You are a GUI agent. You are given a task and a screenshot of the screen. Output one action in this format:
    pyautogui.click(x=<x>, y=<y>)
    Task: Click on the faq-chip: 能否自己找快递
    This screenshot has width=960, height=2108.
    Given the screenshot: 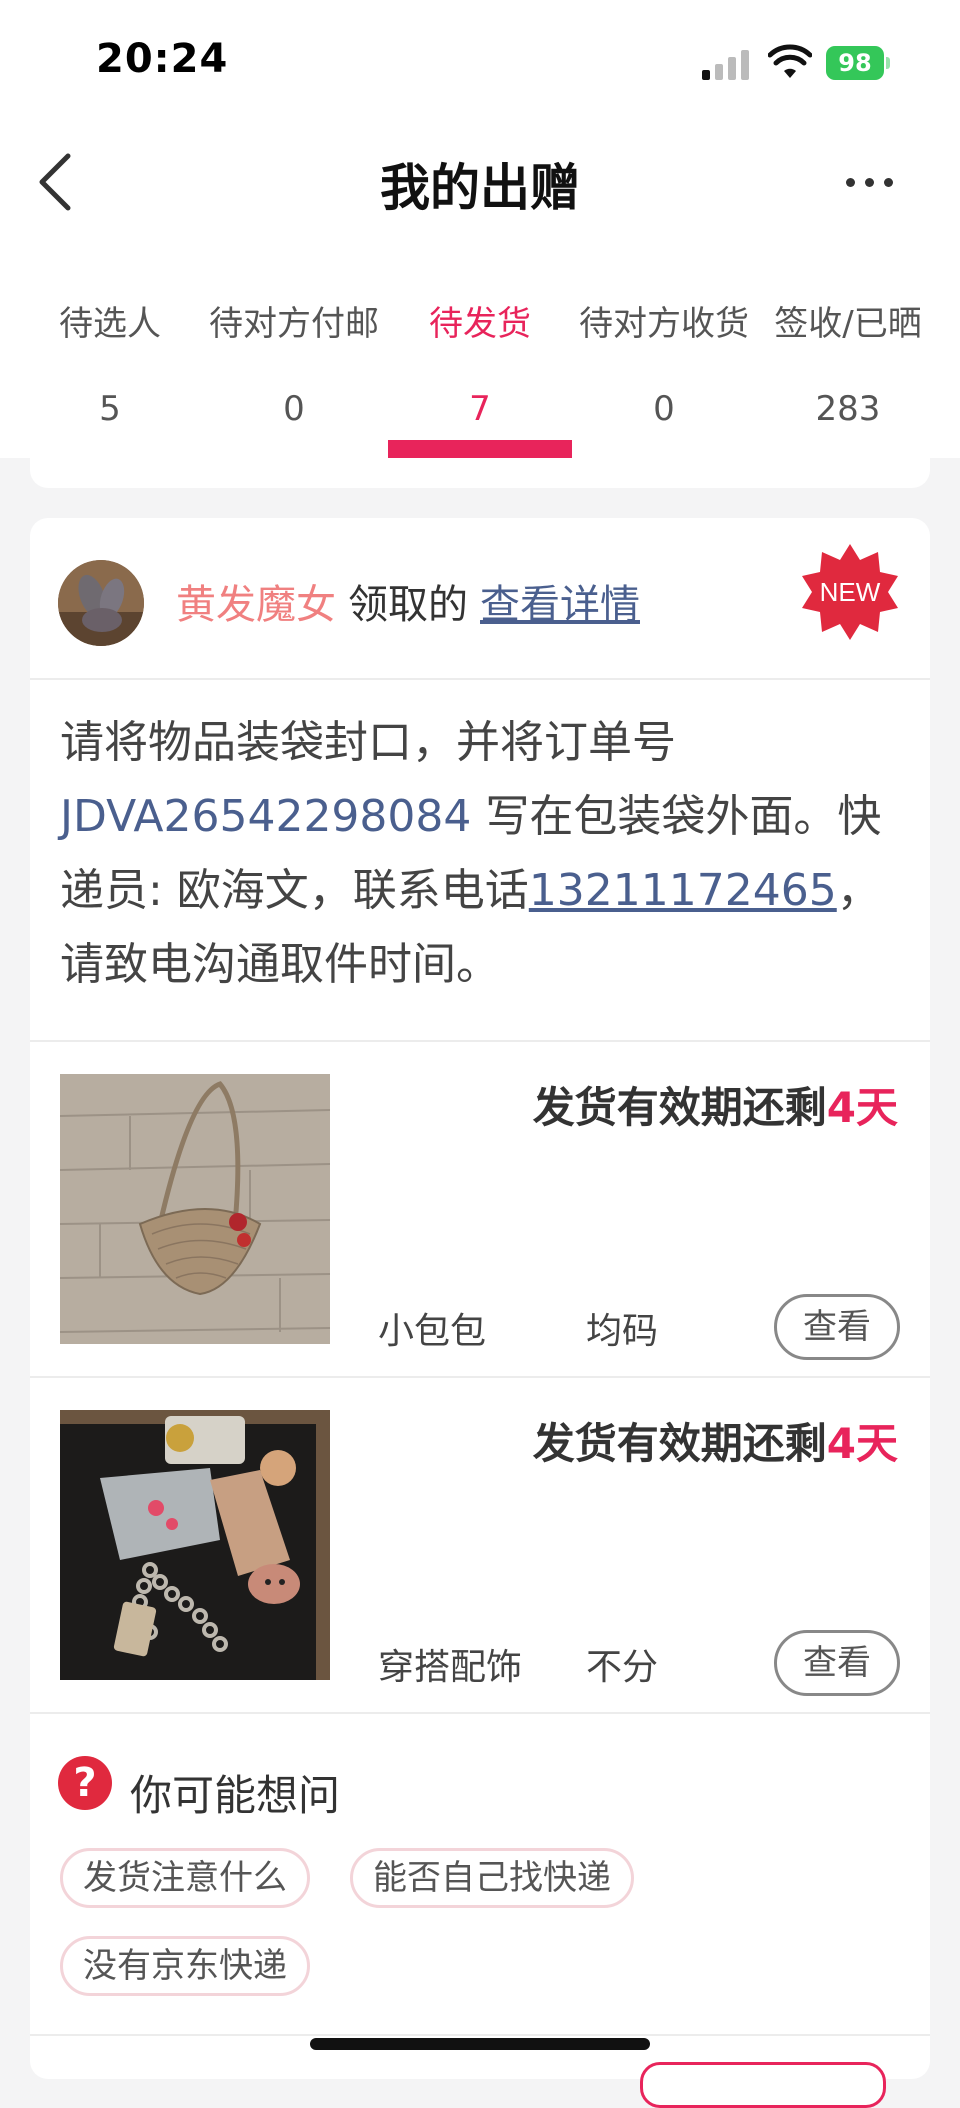 What is the action you would take?
    pyautogui.click(x=492, y=1878)
    